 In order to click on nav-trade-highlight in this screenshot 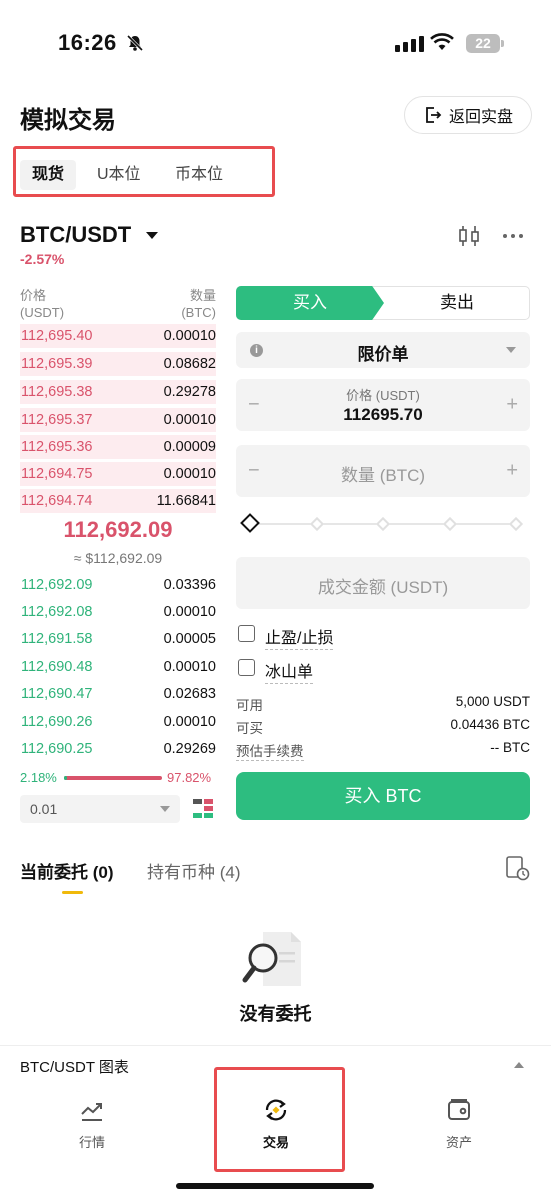, I will do `click(279, 1119)`.